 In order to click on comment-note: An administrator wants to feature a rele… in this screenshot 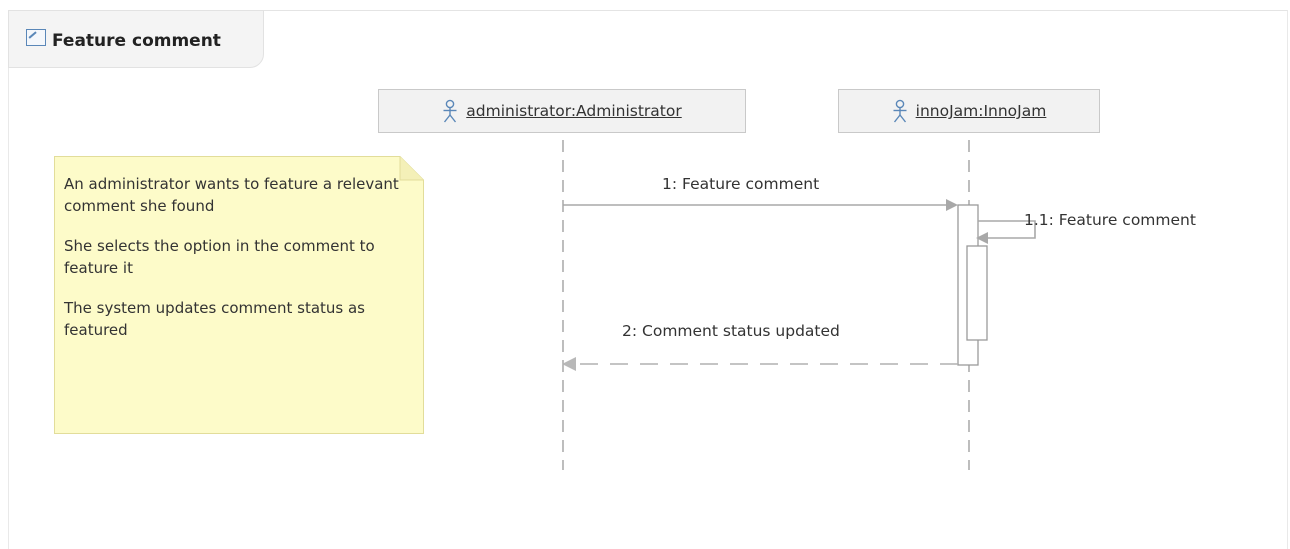, I will do `click(239, 295)`.